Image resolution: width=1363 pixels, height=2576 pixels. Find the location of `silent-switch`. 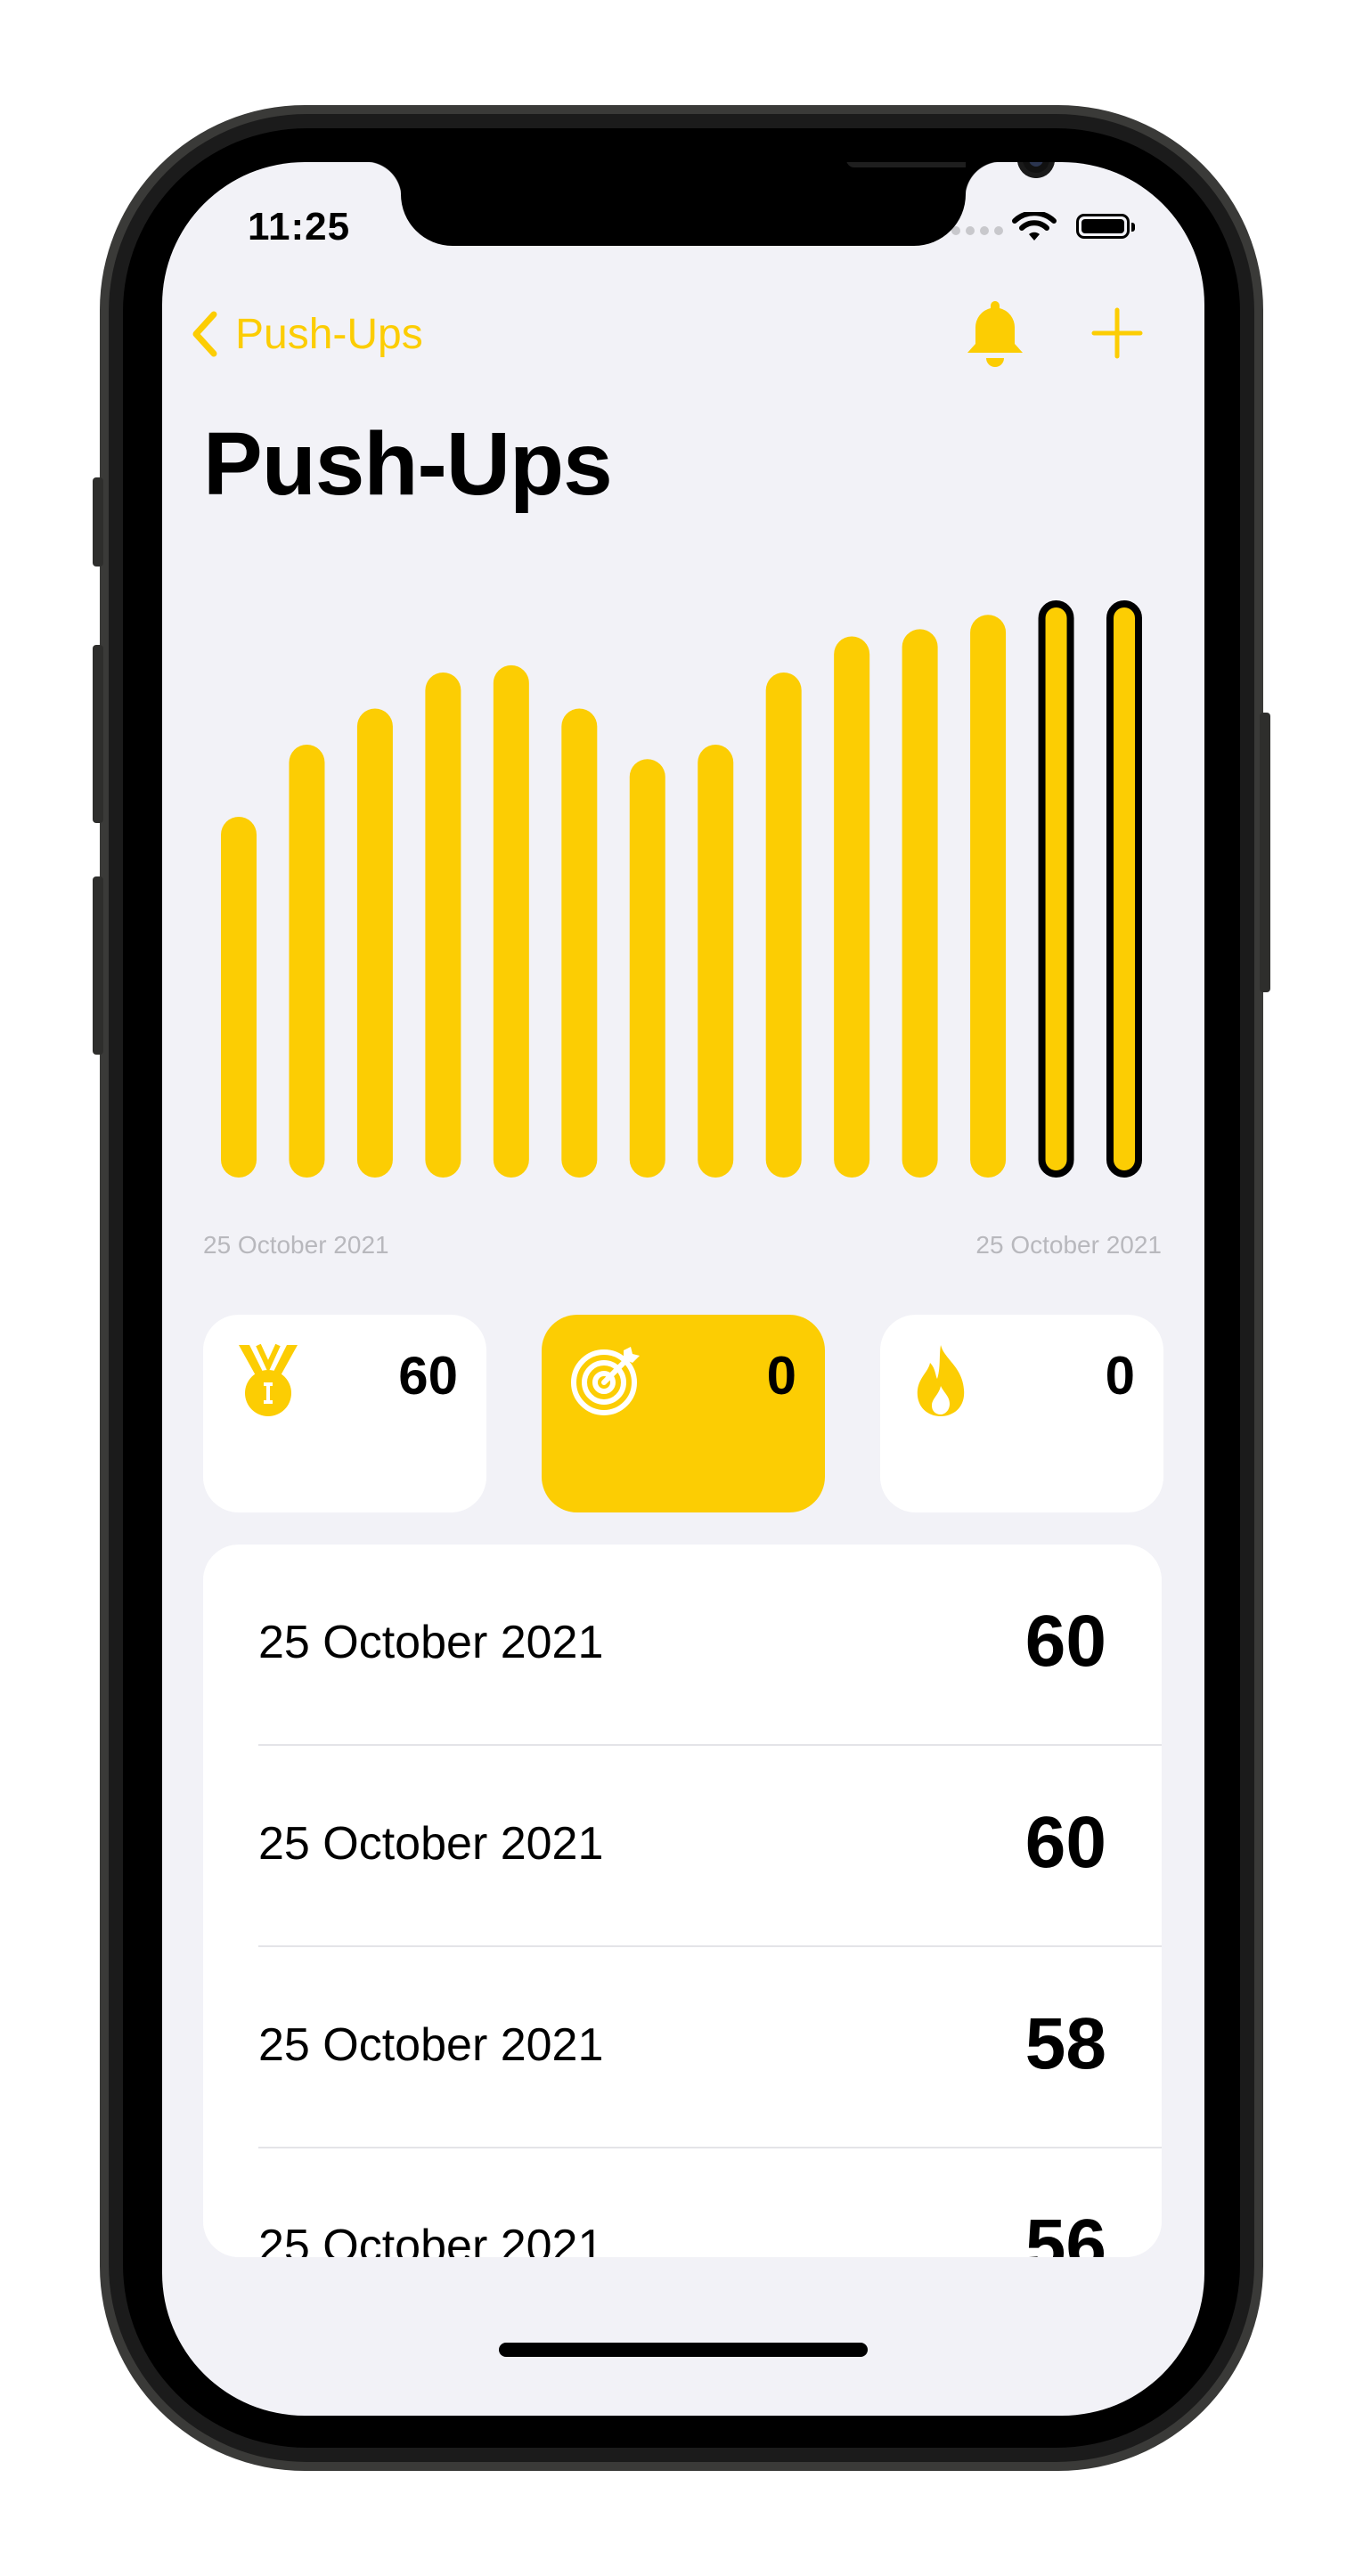

silent-switch is located at coordinates (98, 522).